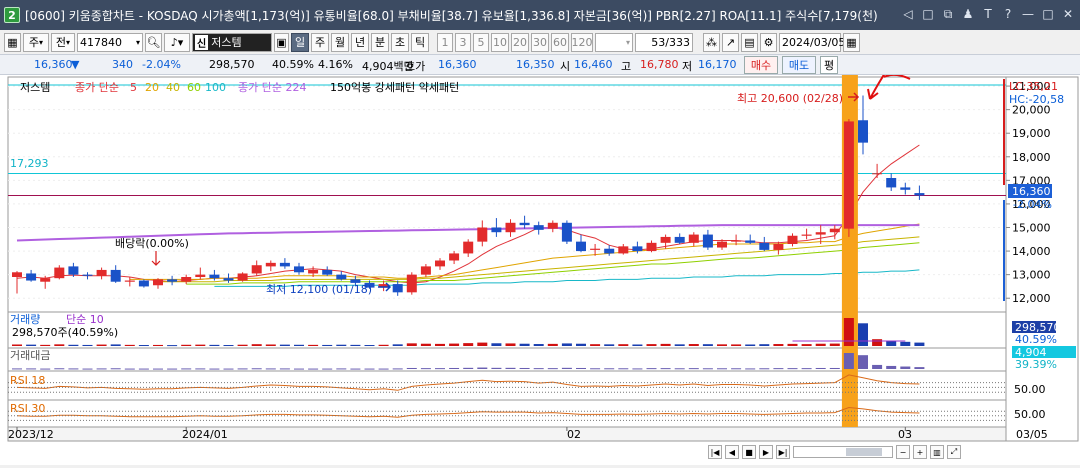 The image size is (1080, 468). What do you see at coordinates (812, 42) in the screenshot?
I see `date-input: 2024/03/05` at bounding box center [812, 42].